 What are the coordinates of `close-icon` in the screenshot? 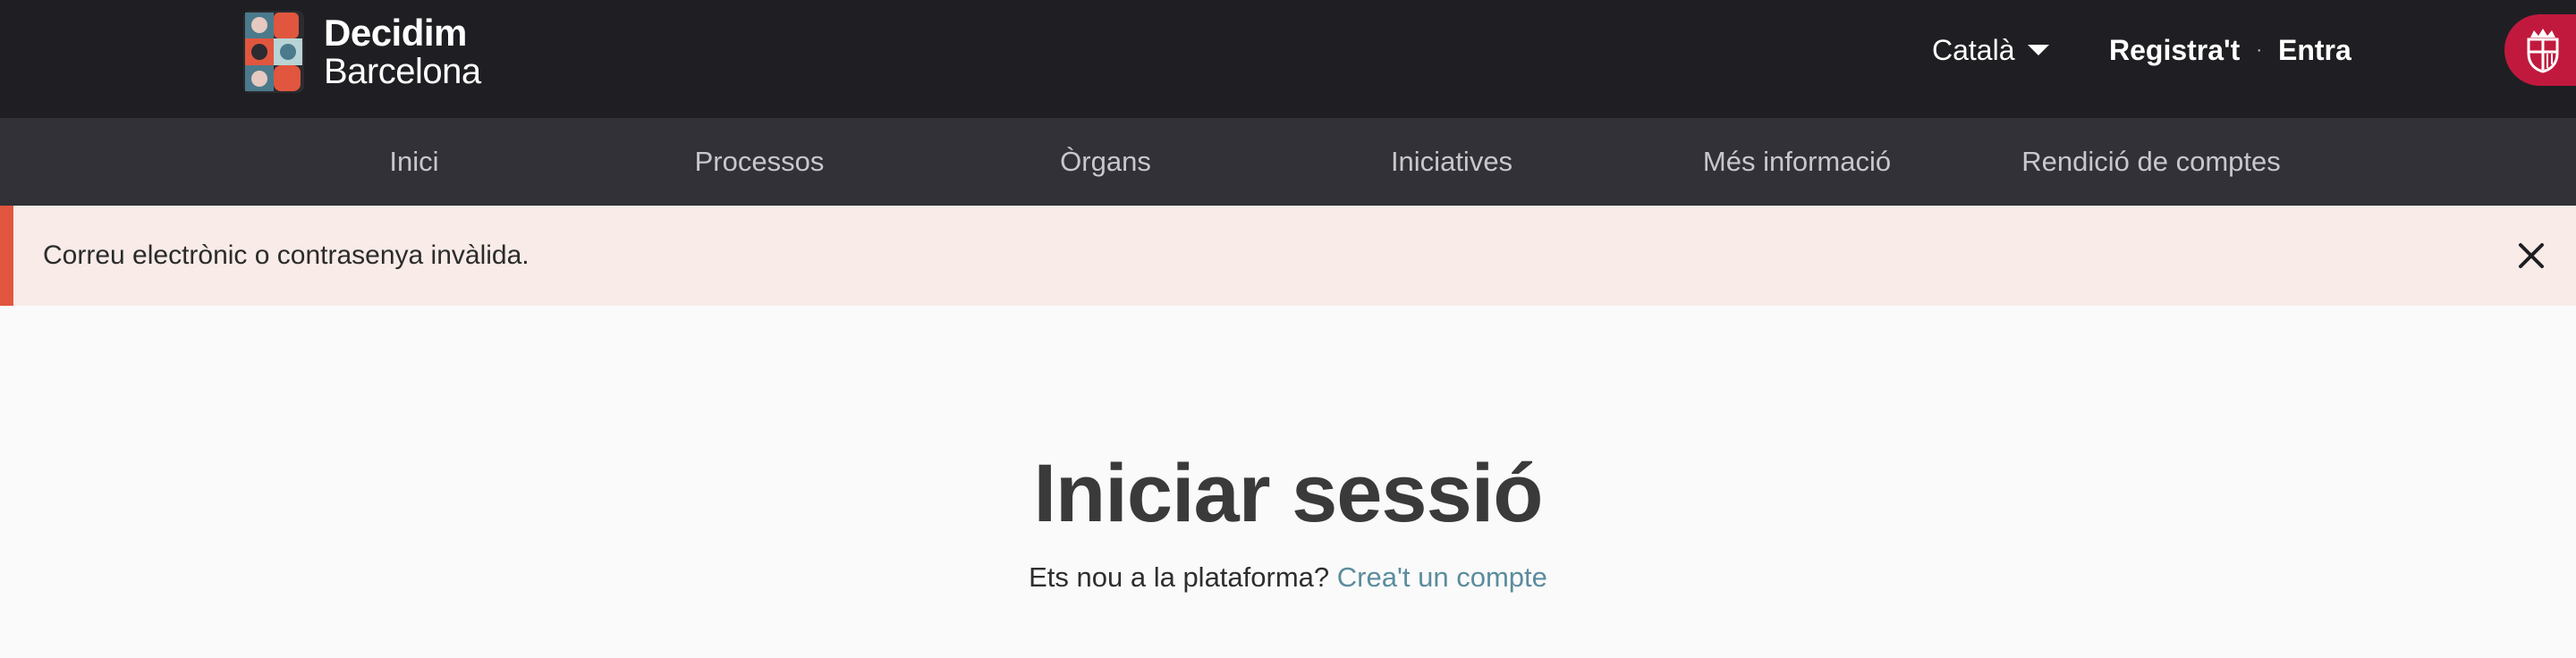 It's located at (2531, 256).